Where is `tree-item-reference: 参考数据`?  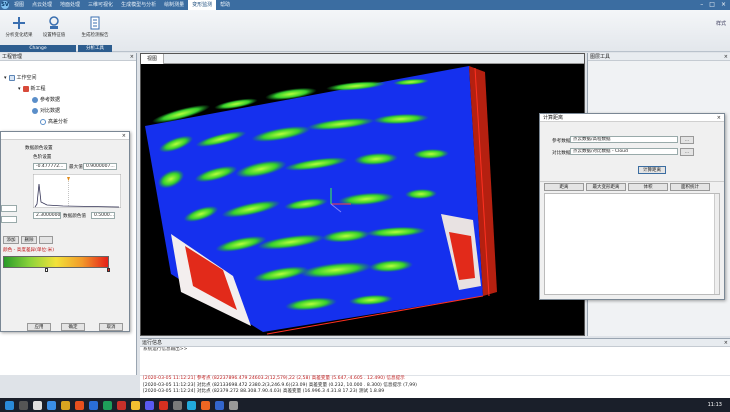 tree-item-reference: 参考数据 is located at coordinates (46, 99).